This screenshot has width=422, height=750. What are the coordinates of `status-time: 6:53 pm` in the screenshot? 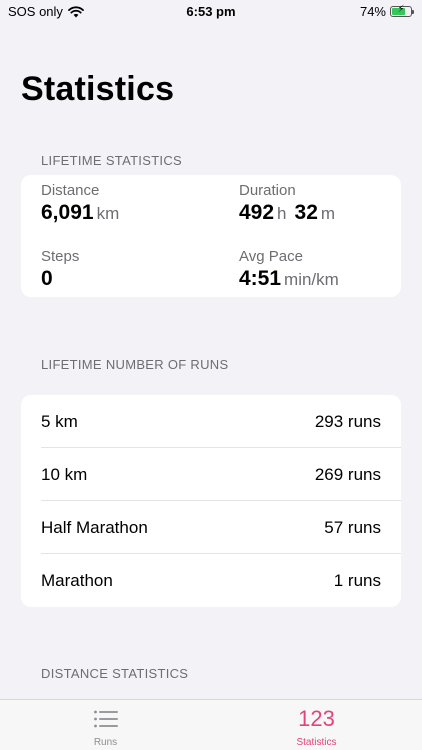 It's located at (211, 11).